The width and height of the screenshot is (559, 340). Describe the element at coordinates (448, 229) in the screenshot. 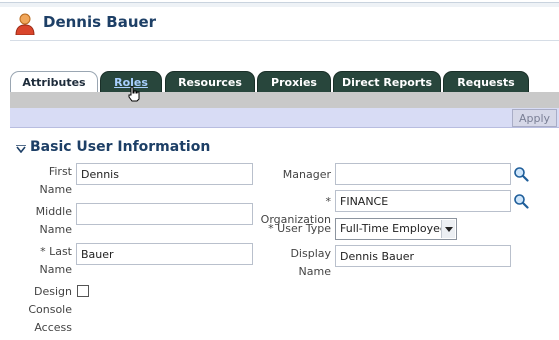

I see `dropdown-arrow-icon` at that location.